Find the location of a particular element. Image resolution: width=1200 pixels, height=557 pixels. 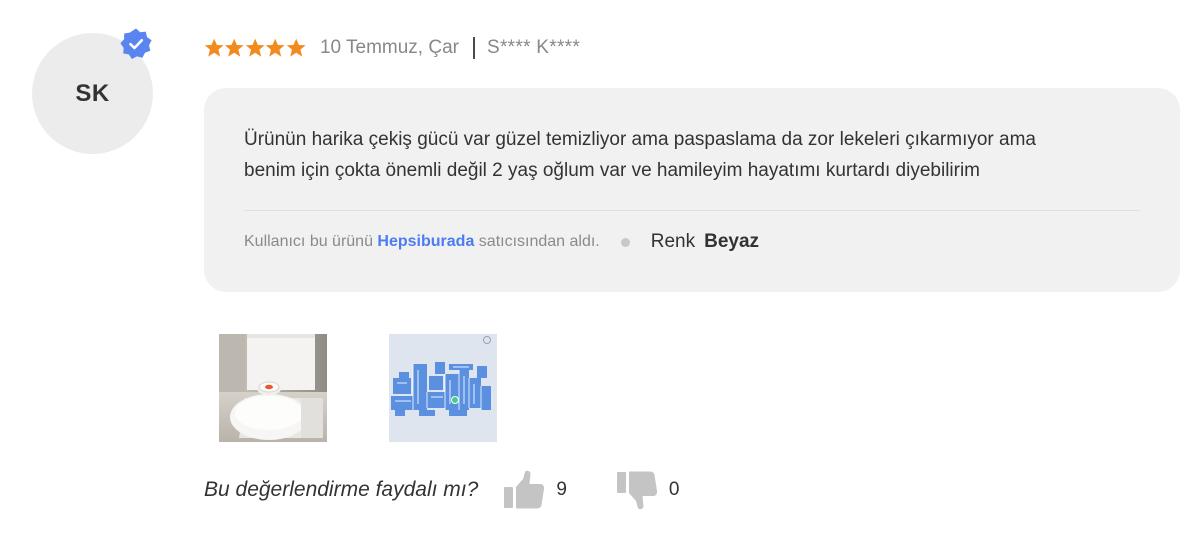

thumbs-up-icon is located at coordinates (524, 489).